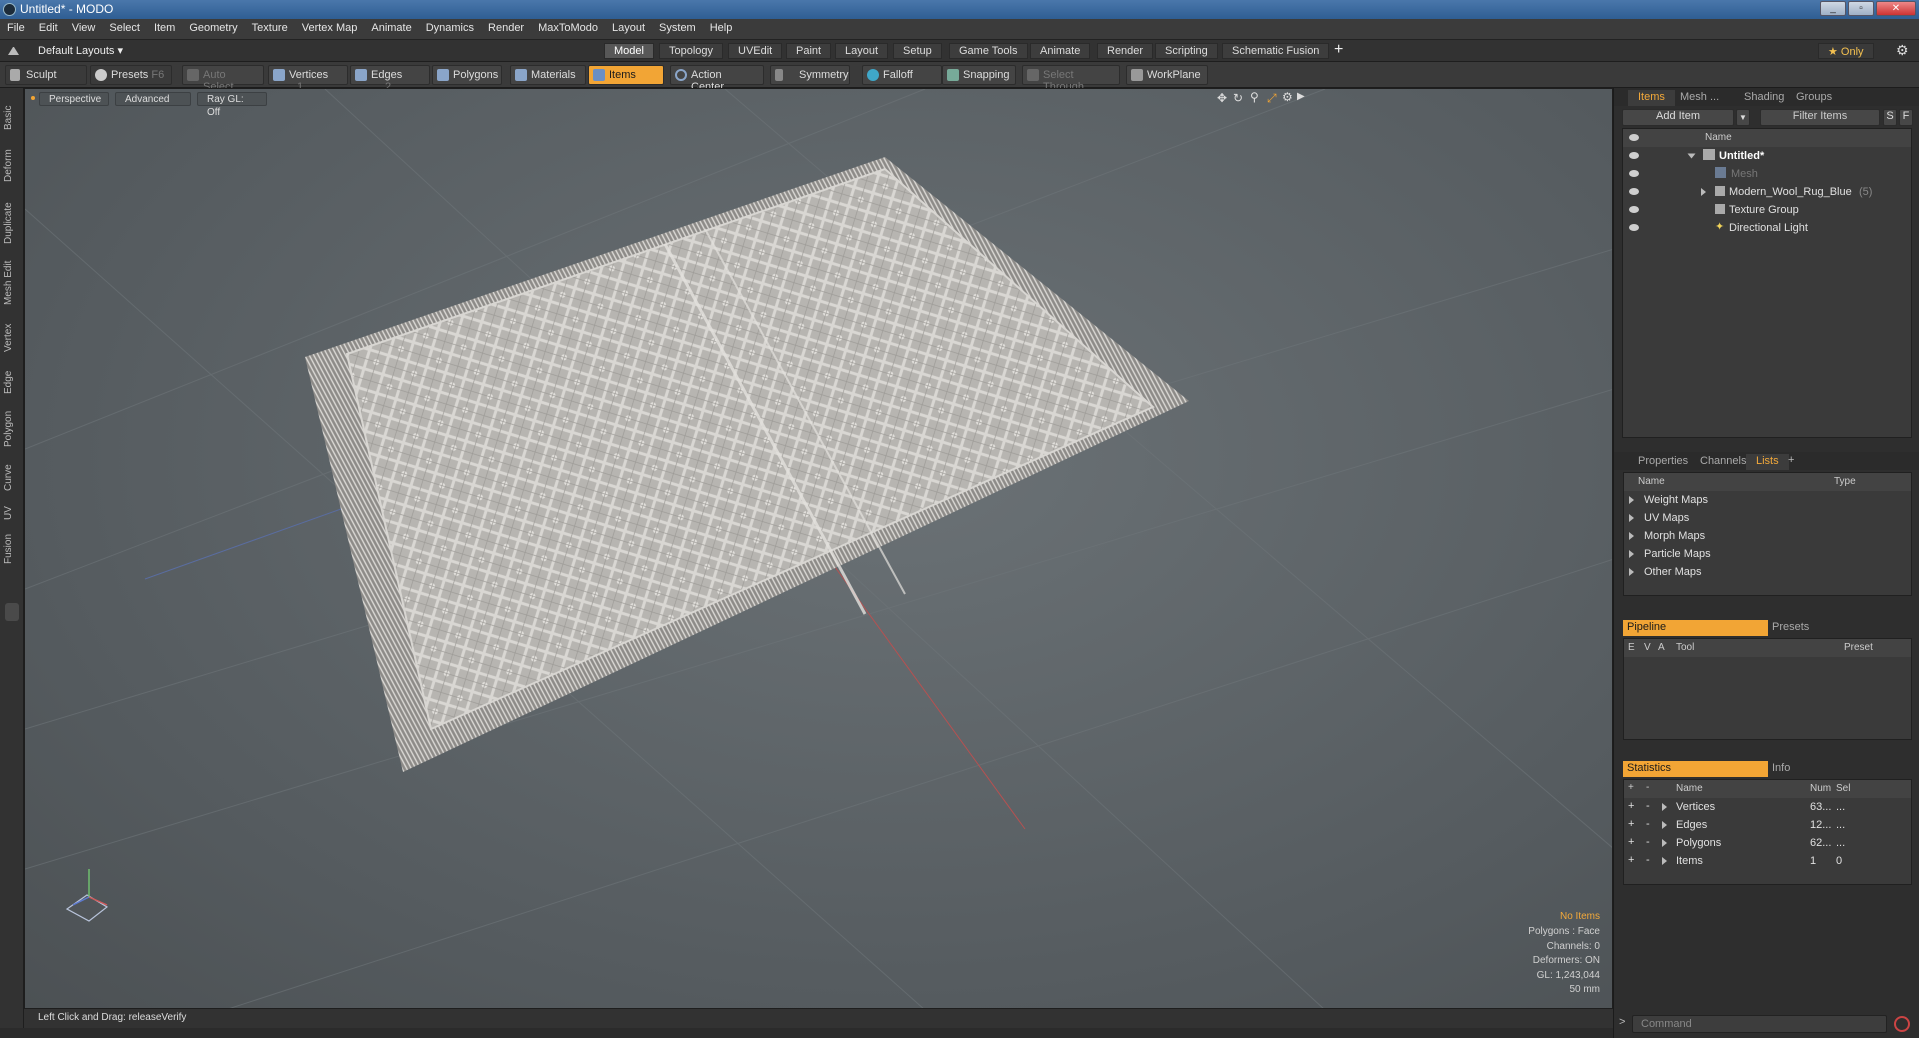  What do you see at coordinates (1272, 98) in the screenshot?
I see `maximize-viewport-icon: ⤢` at bounding box center [1272, 98].